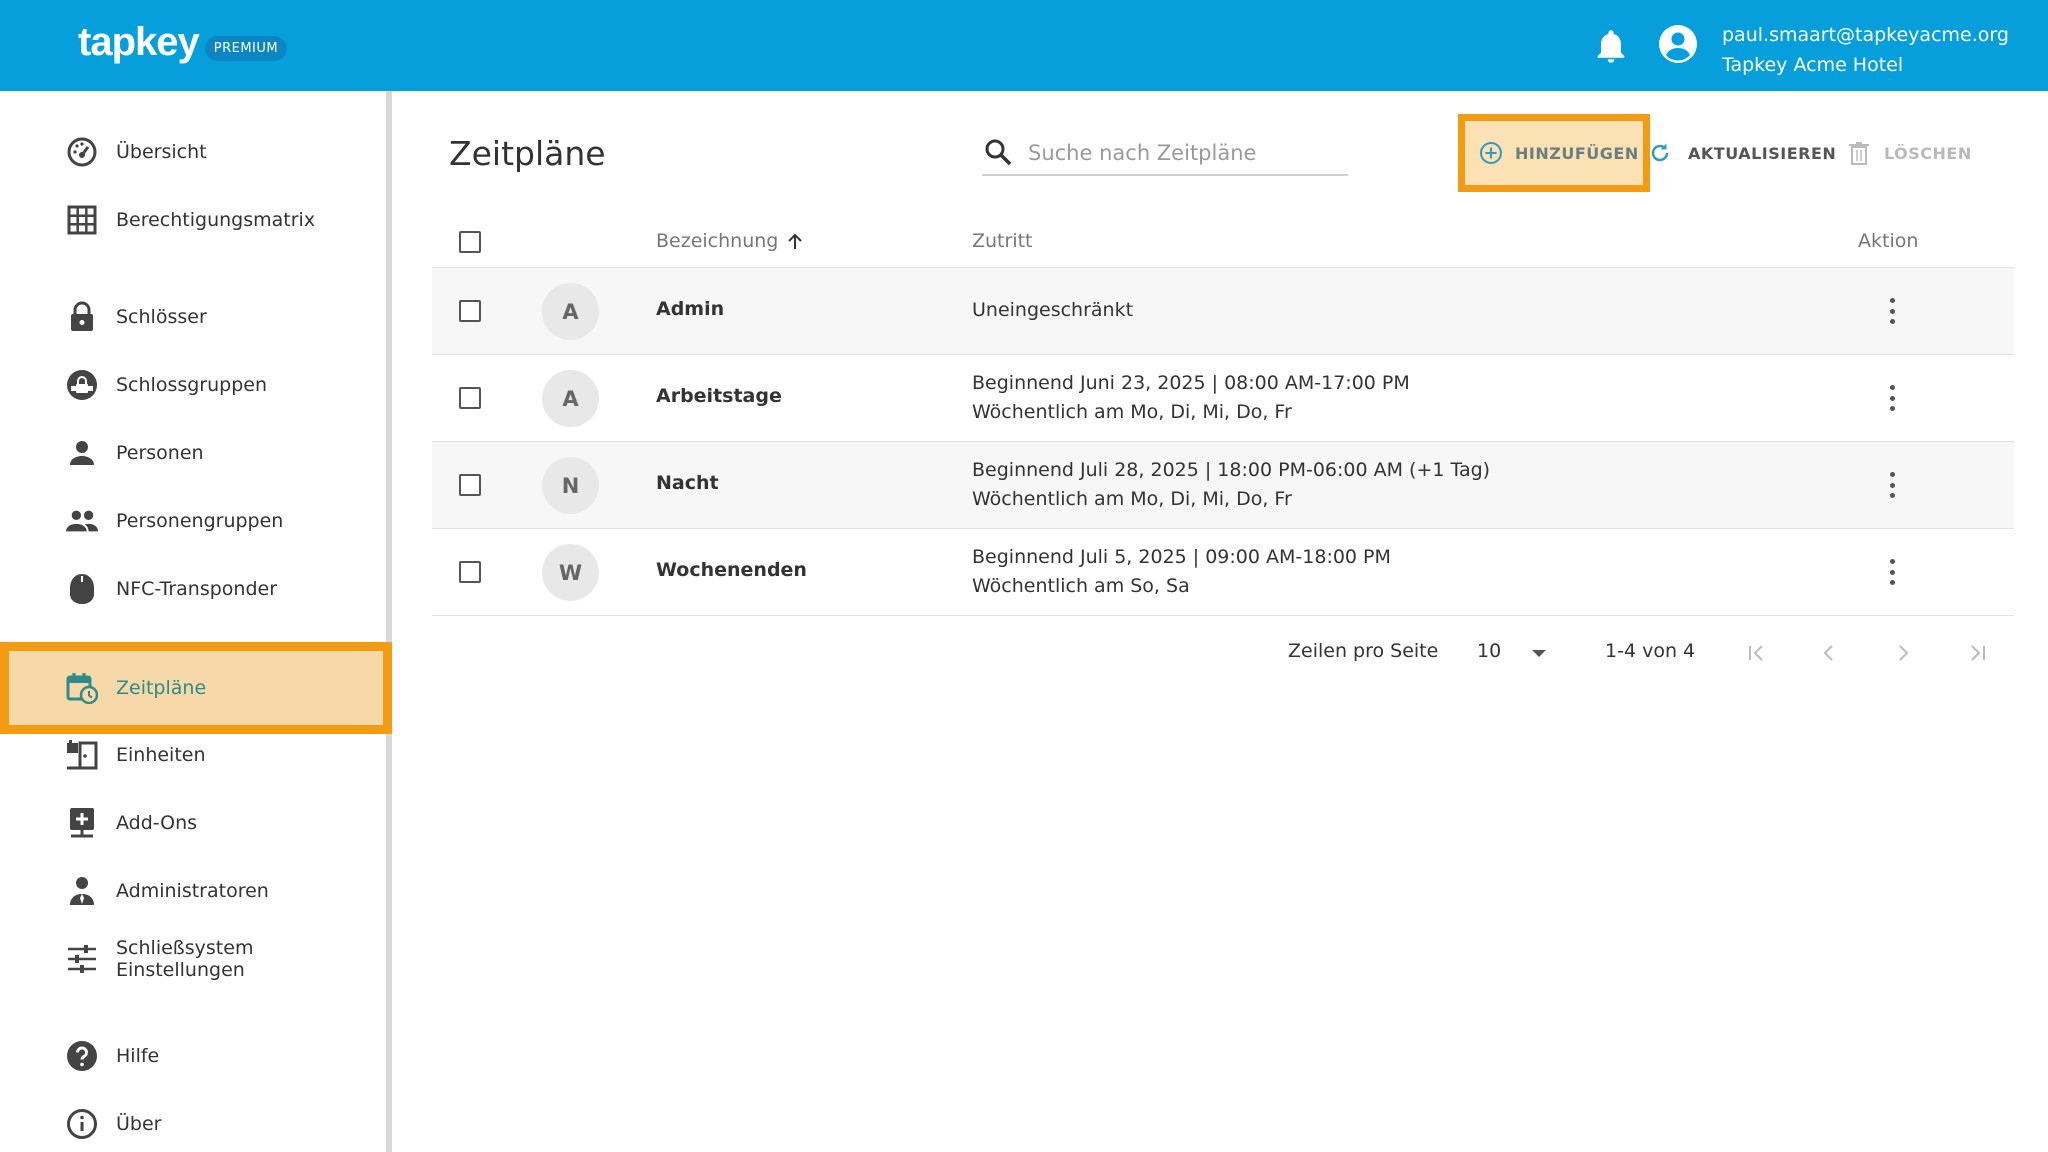  I want to click on sidebar-item-label: NFC-Transponder, so click(197, 589).